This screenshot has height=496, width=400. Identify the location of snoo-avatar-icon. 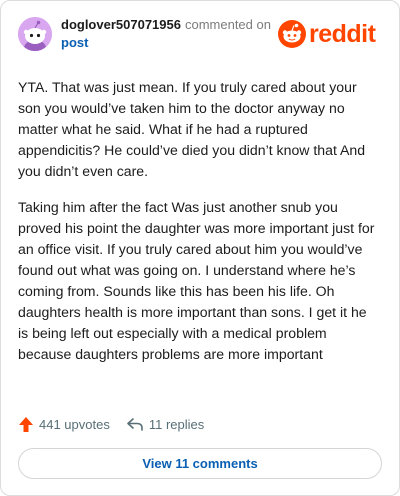
(35, 34).